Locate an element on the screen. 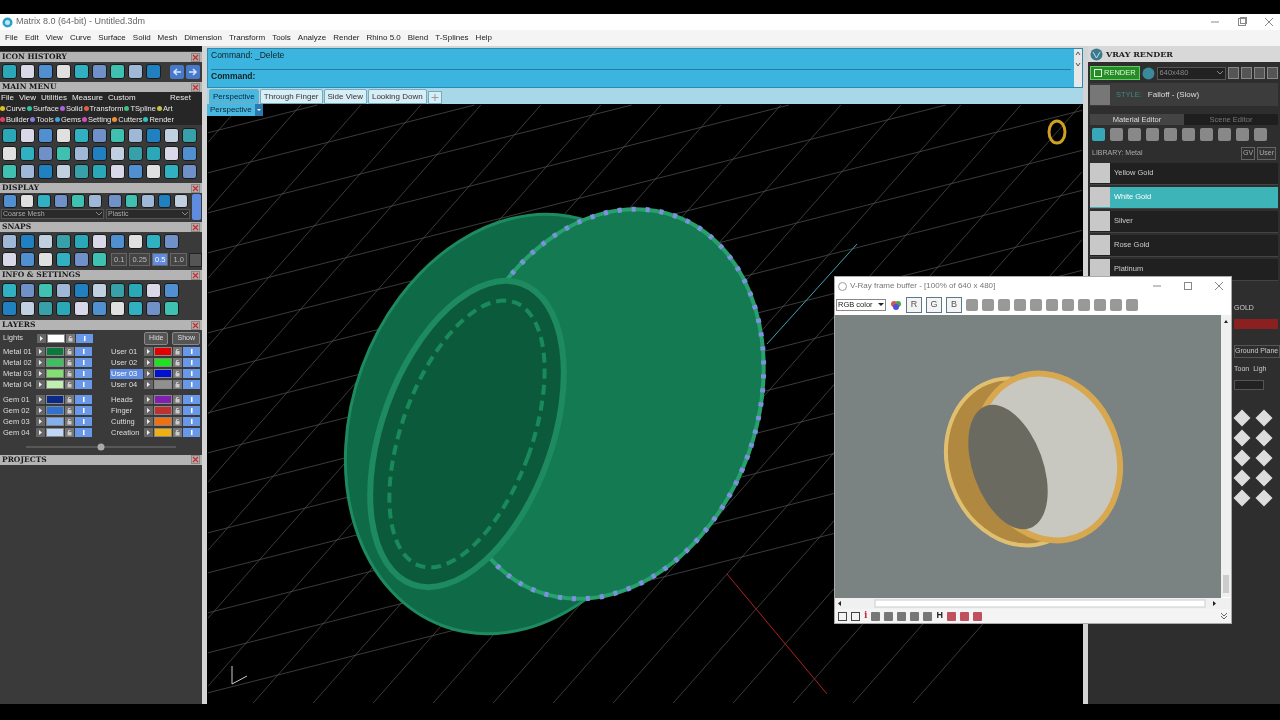  menu-item: Rhino 5.0 is located at coordinates (383, 38).